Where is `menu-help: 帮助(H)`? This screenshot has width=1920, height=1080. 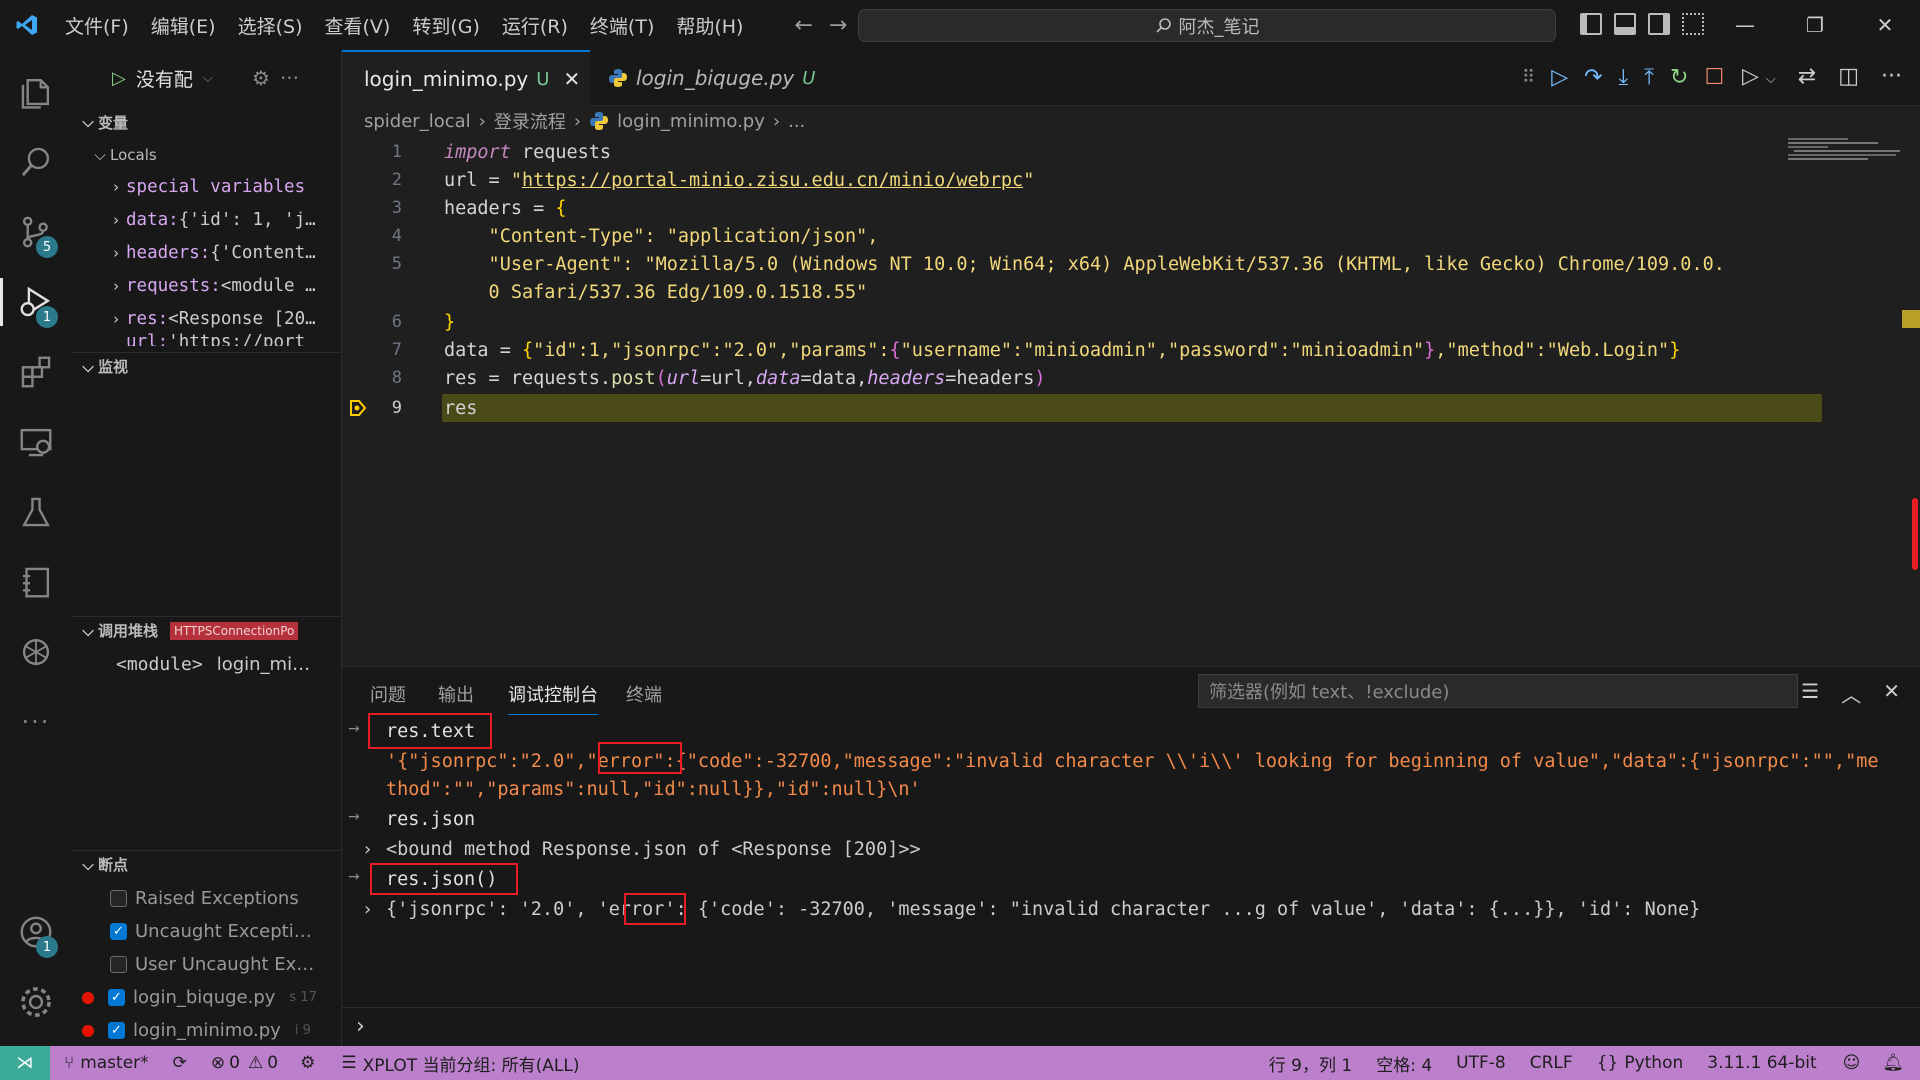 menu-help: 帮助(H) is located at coordinates (709, 25).